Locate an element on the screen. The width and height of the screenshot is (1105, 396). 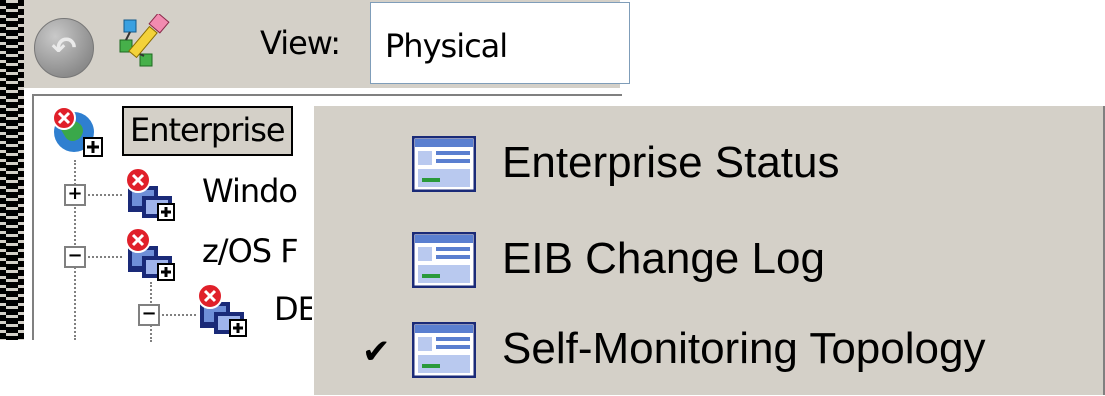
back-button: ↶ is located at coordinates (64, 48).